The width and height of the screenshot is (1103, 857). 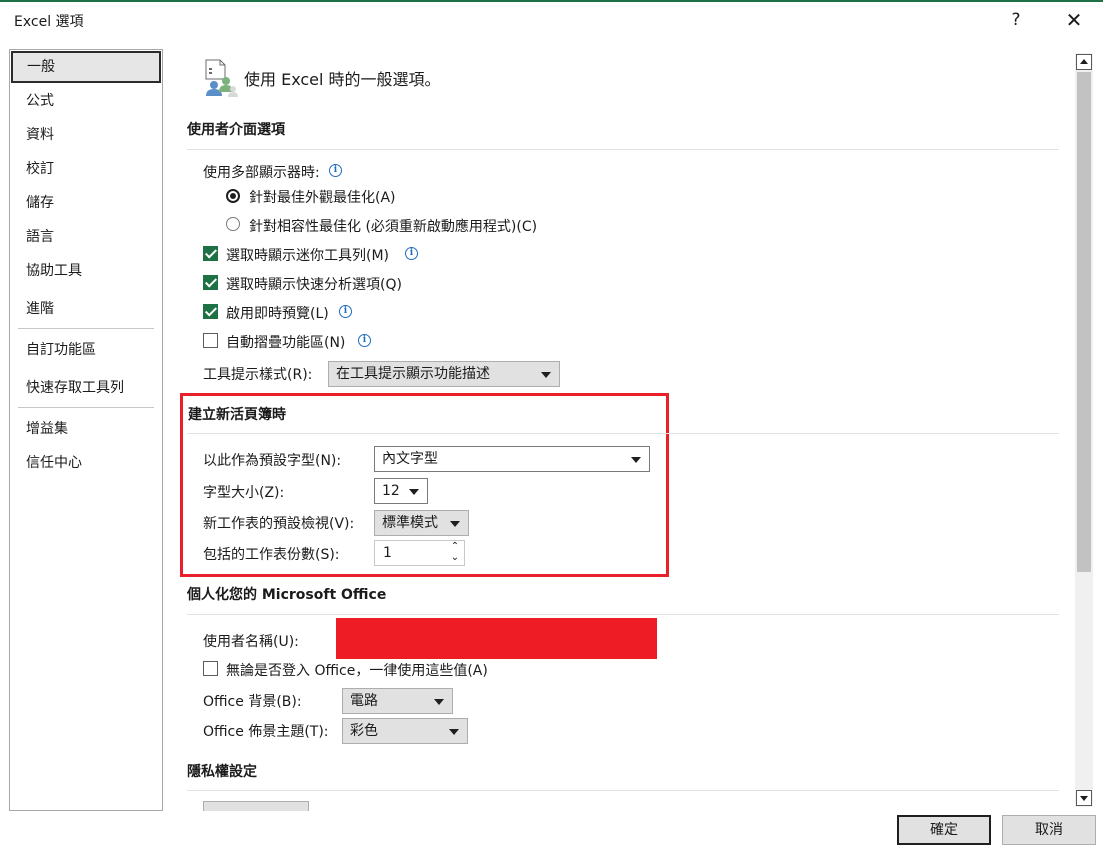 I want to click on username-redaction, so click(x=496, y=638).